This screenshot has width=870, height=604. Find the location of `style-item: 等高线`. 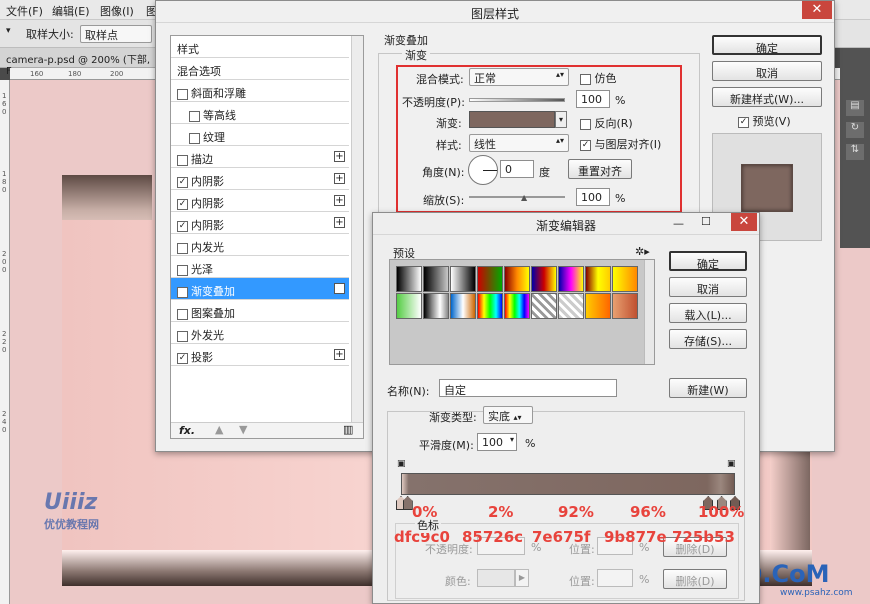

style-item: 等高线 is located at coordinates (260, 113).